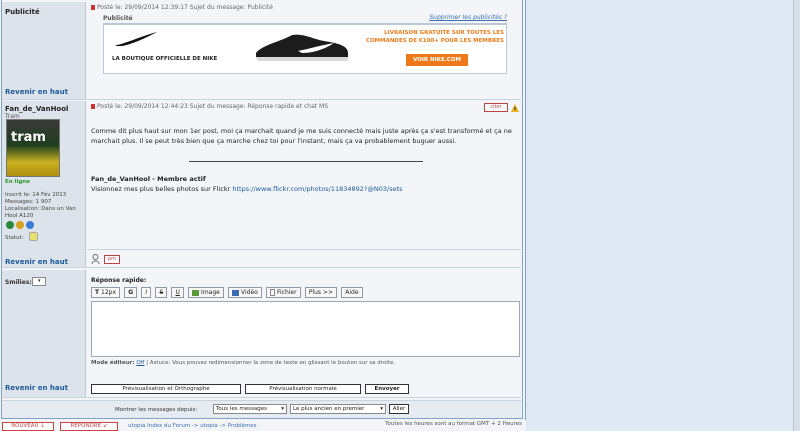 Image resolution: width=800 pixels, height=431 pixels. I want to click on website-icon, so click(20, 225).